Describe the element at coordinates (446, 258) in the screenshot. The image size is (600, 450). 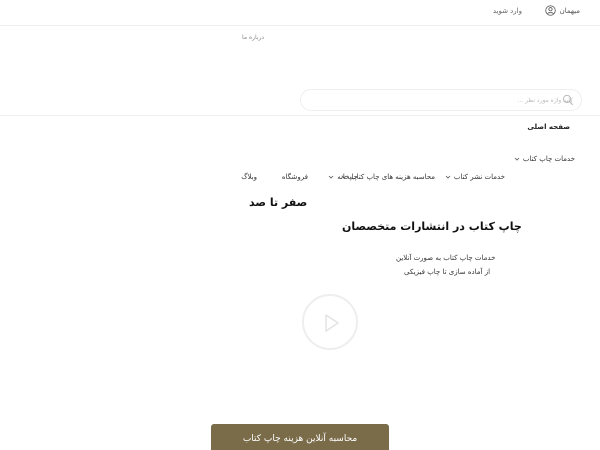
I see `hero-subtitle-line1: خدمات چاپ کتاب به صورت آنلاین` at that location.